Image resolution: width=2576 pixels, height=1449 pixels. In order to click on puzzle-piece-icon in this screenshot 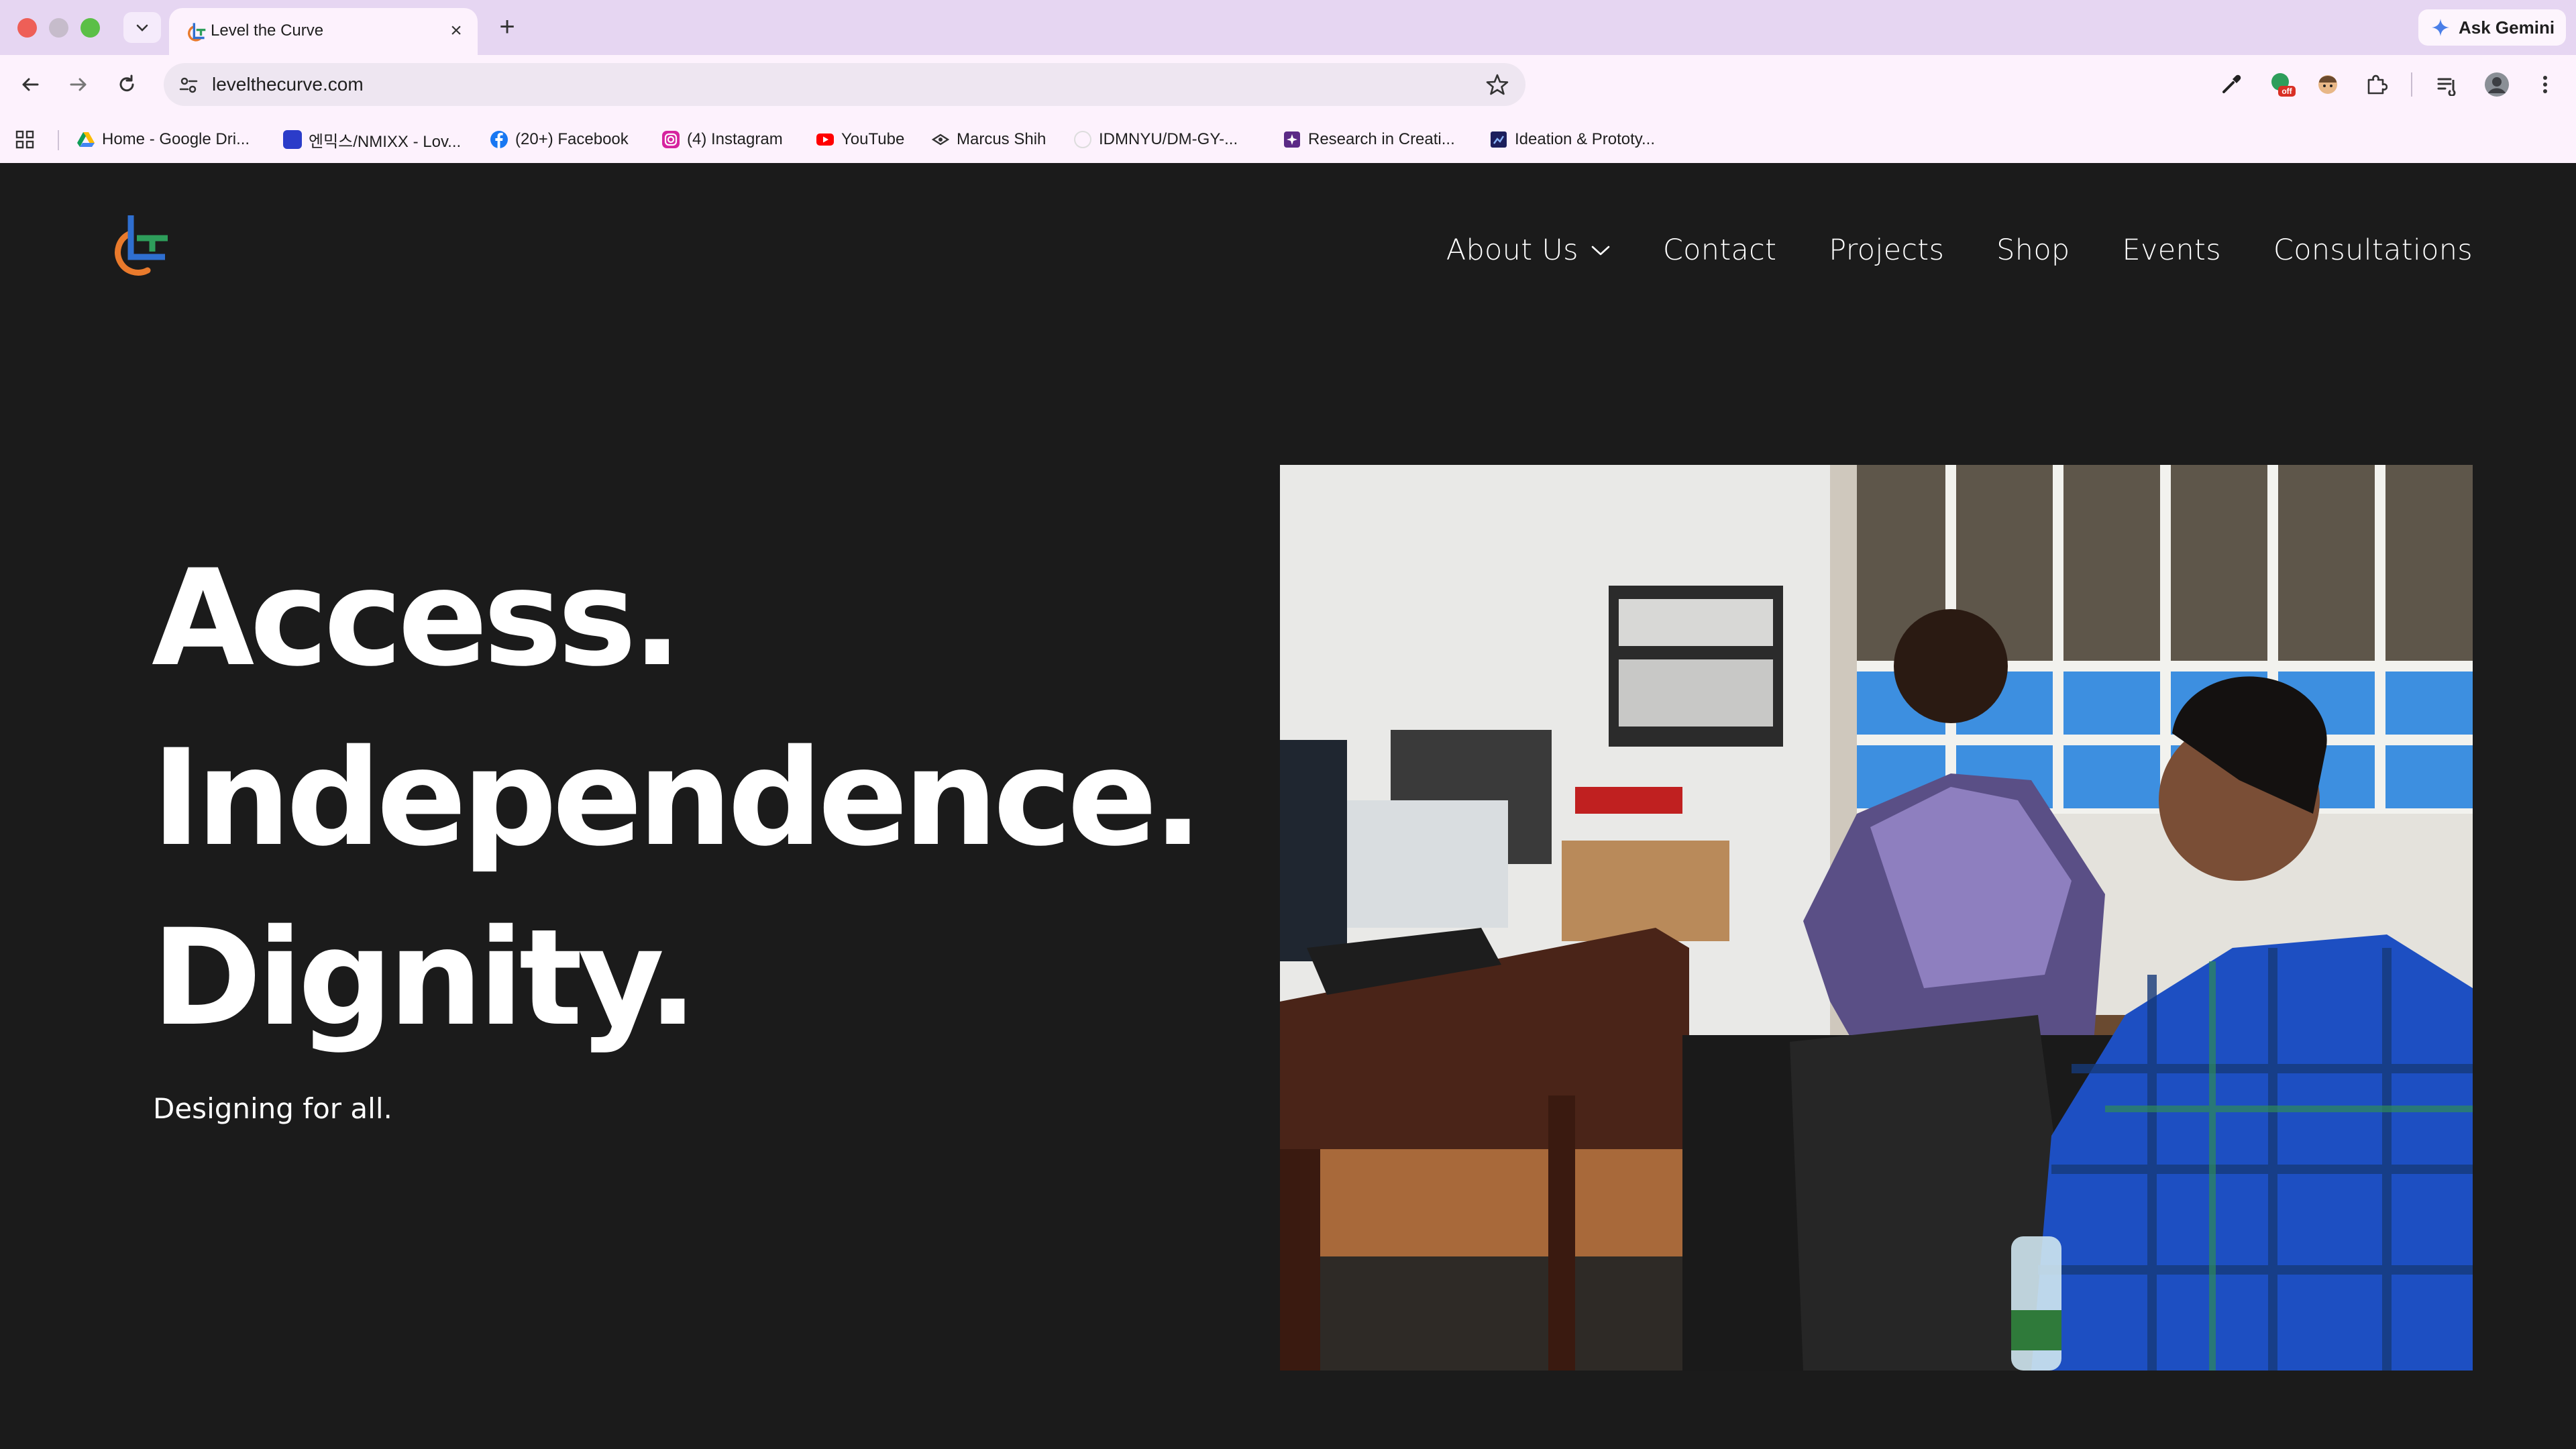, I will do `click(2377, 84)`.